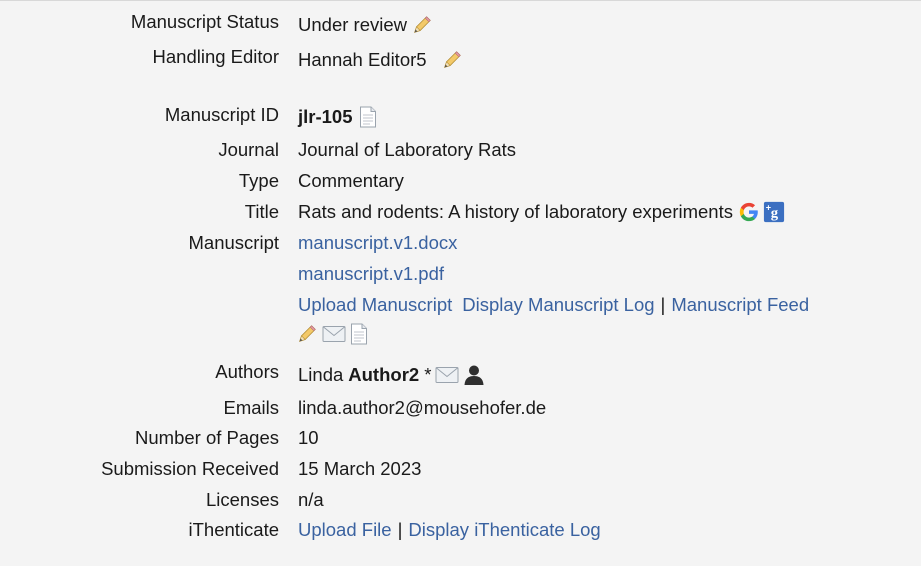 The height and width of the screenshot is (566, 921). I want to click on submission-value: 15 March 2023, so click(360, 468).